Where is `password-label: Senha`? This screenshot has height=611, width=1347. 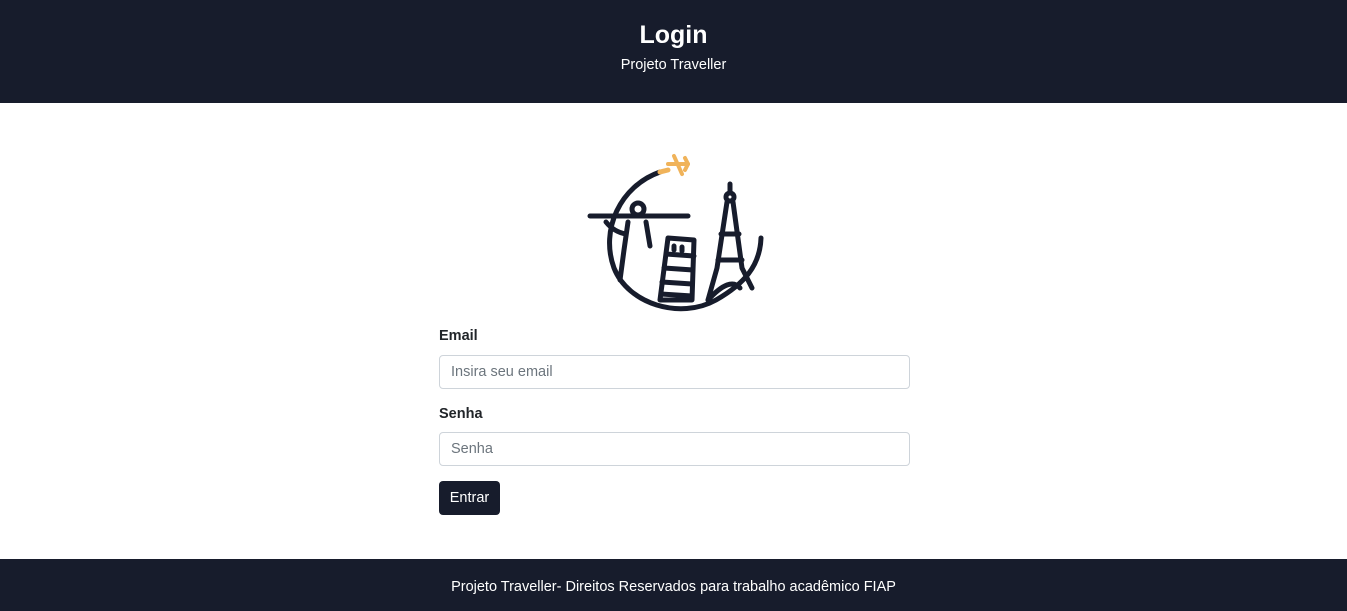
password-label: Senha is located at coordinates (461, 414).